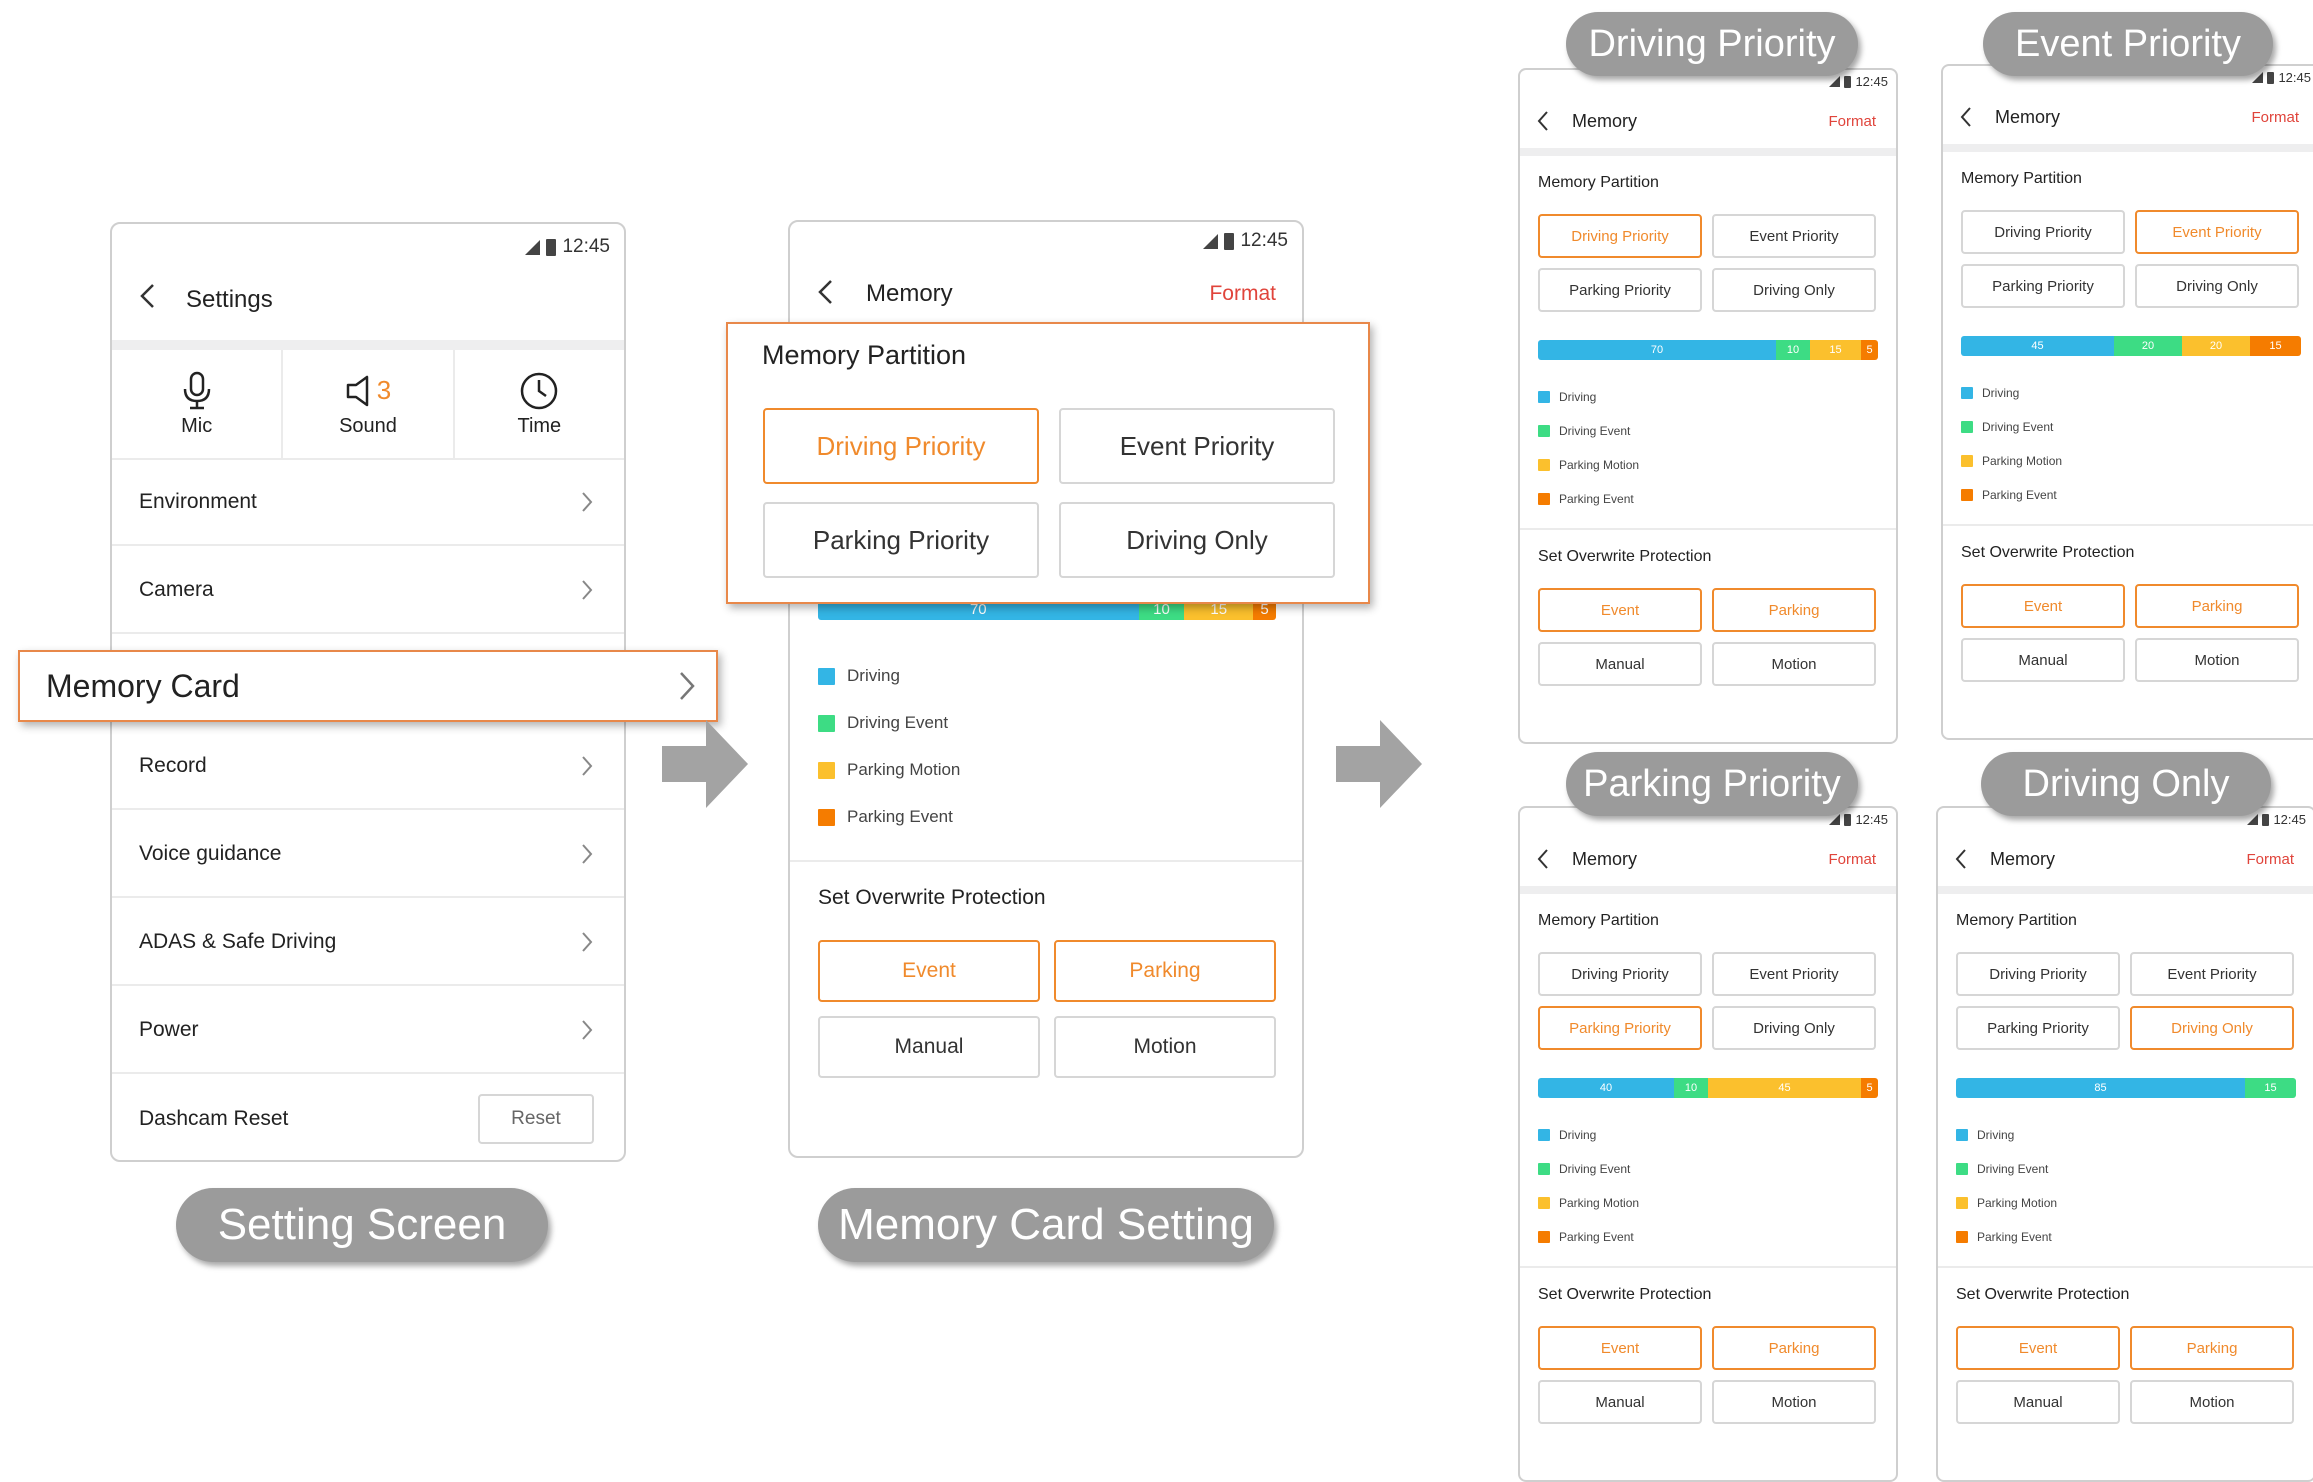  What do you see at coordinates (2148, 346) in the screenshot?
I see `partition-segment: 20` at bounding box center [2148, 346].